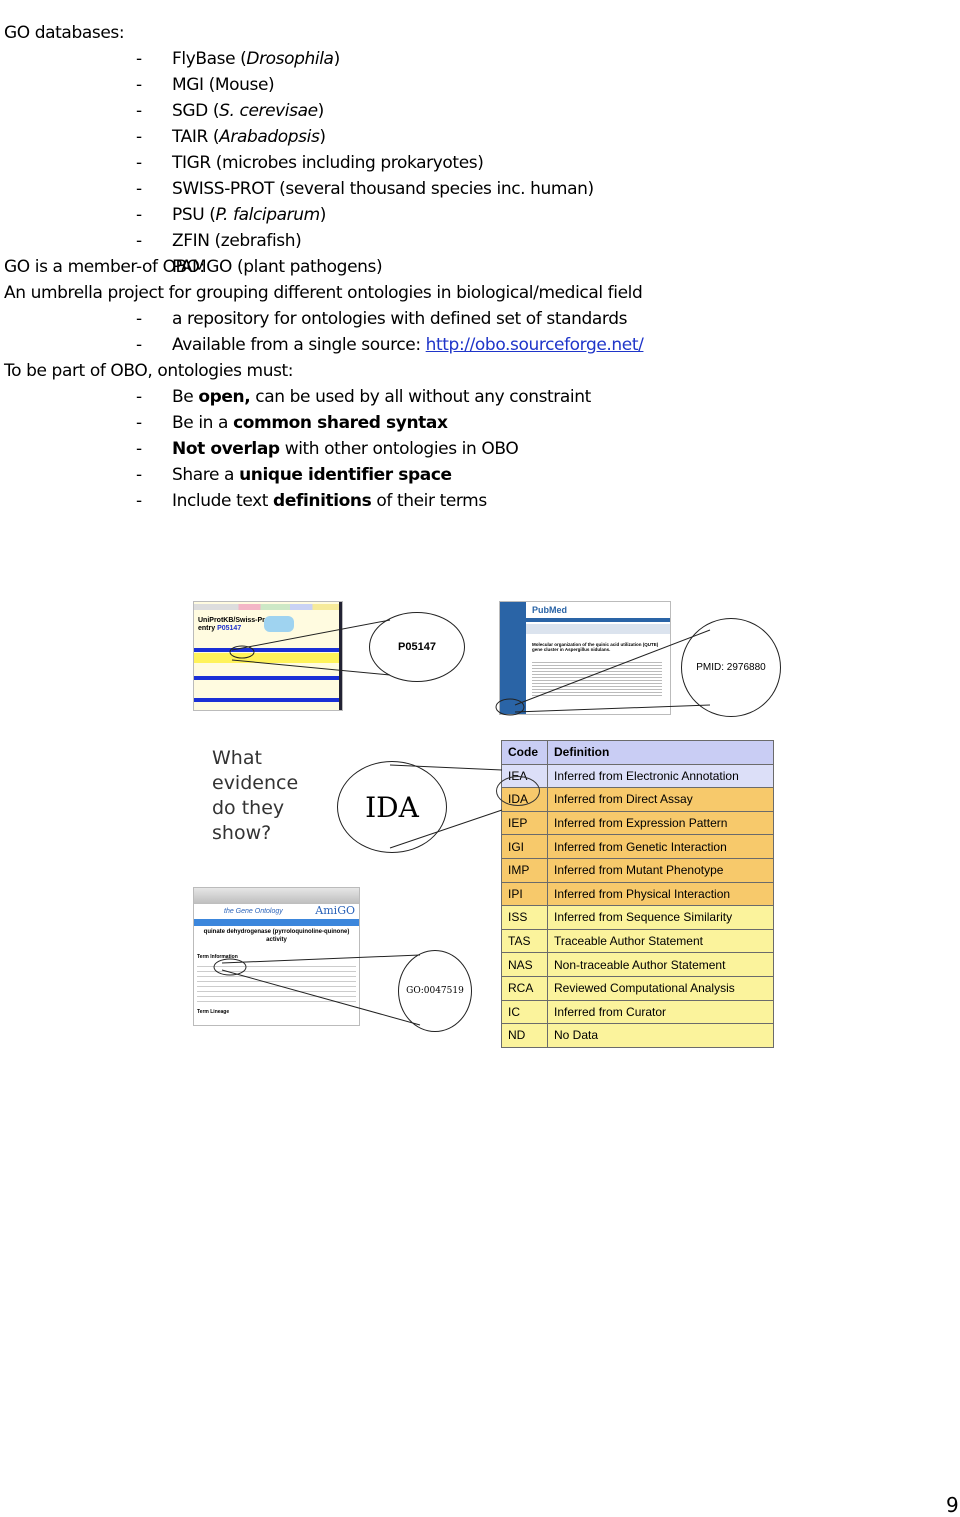  What do you see at coordinates (269, 137) in the screenshot?
I see `database-organism: Arabadopsis` at bounding box center [269, 137].